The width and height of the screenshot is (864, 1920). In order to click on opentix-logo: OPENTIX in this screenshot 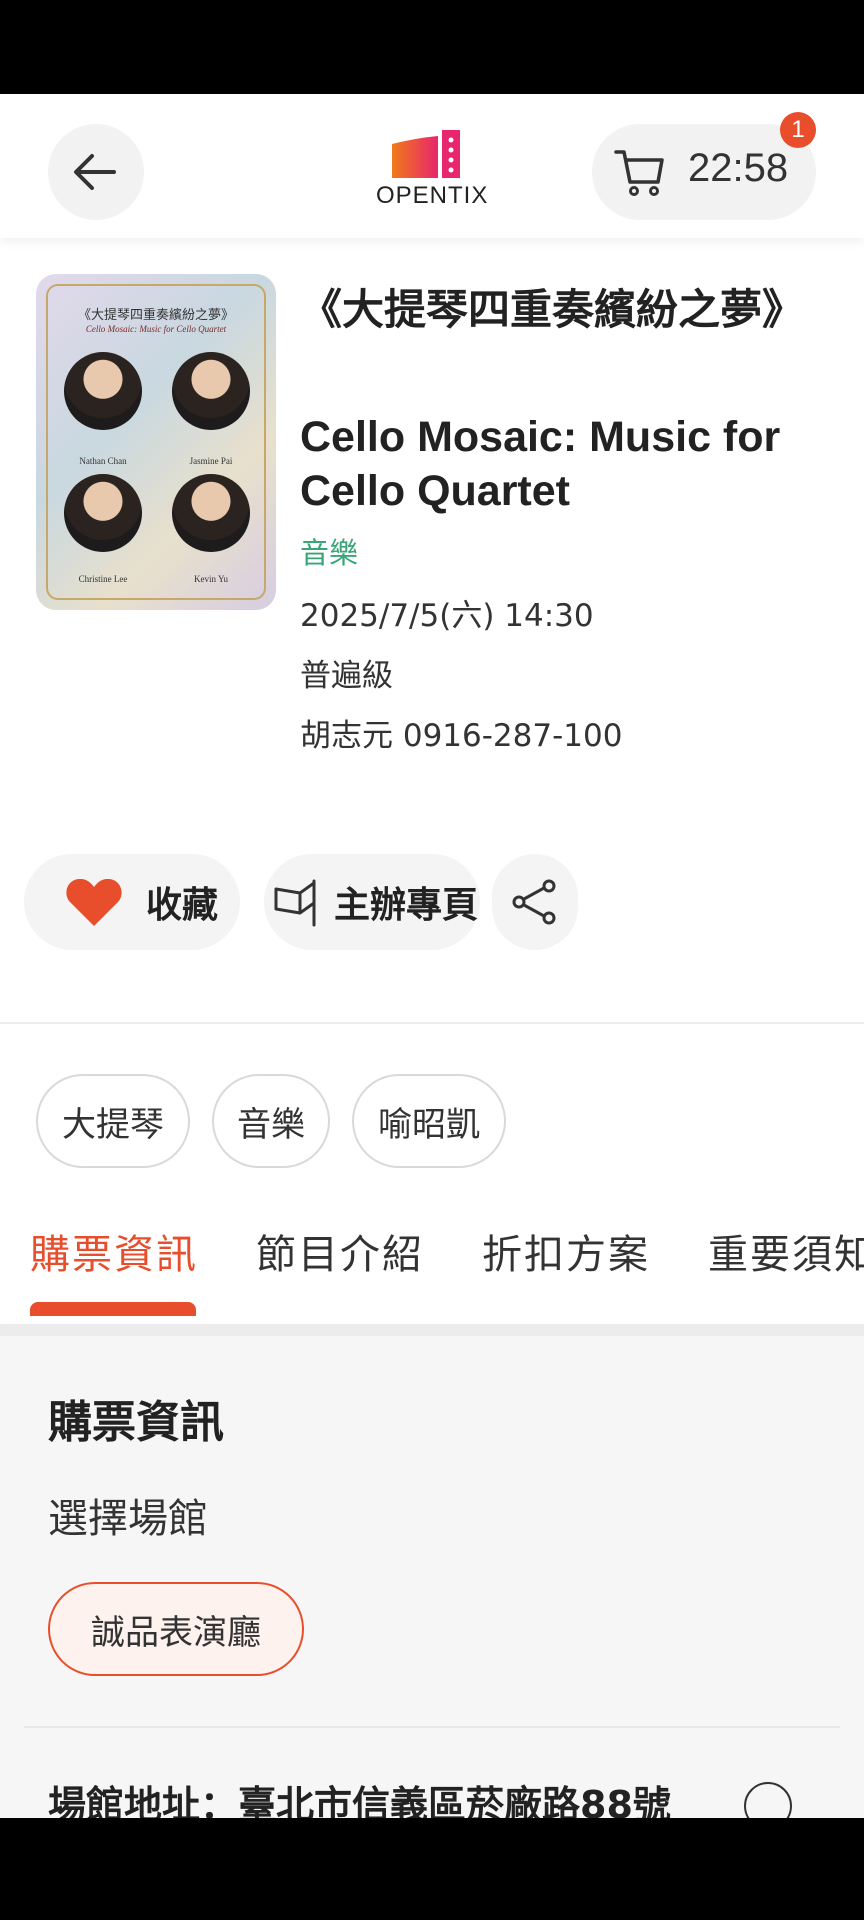, I will do `click(432, 170)`.